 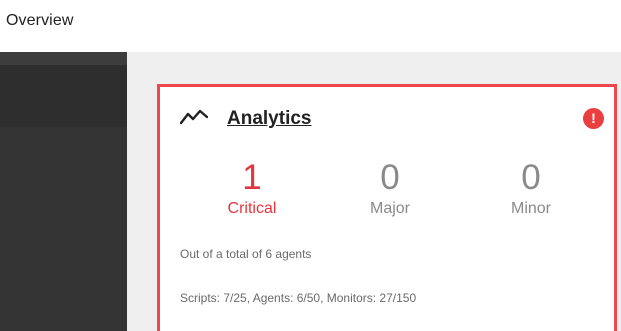 What do you see at coordinates (246, 254) in the screenshot?
I see `agents-summary: Out of a total of 6 agents` at bounding box center [246, 254].